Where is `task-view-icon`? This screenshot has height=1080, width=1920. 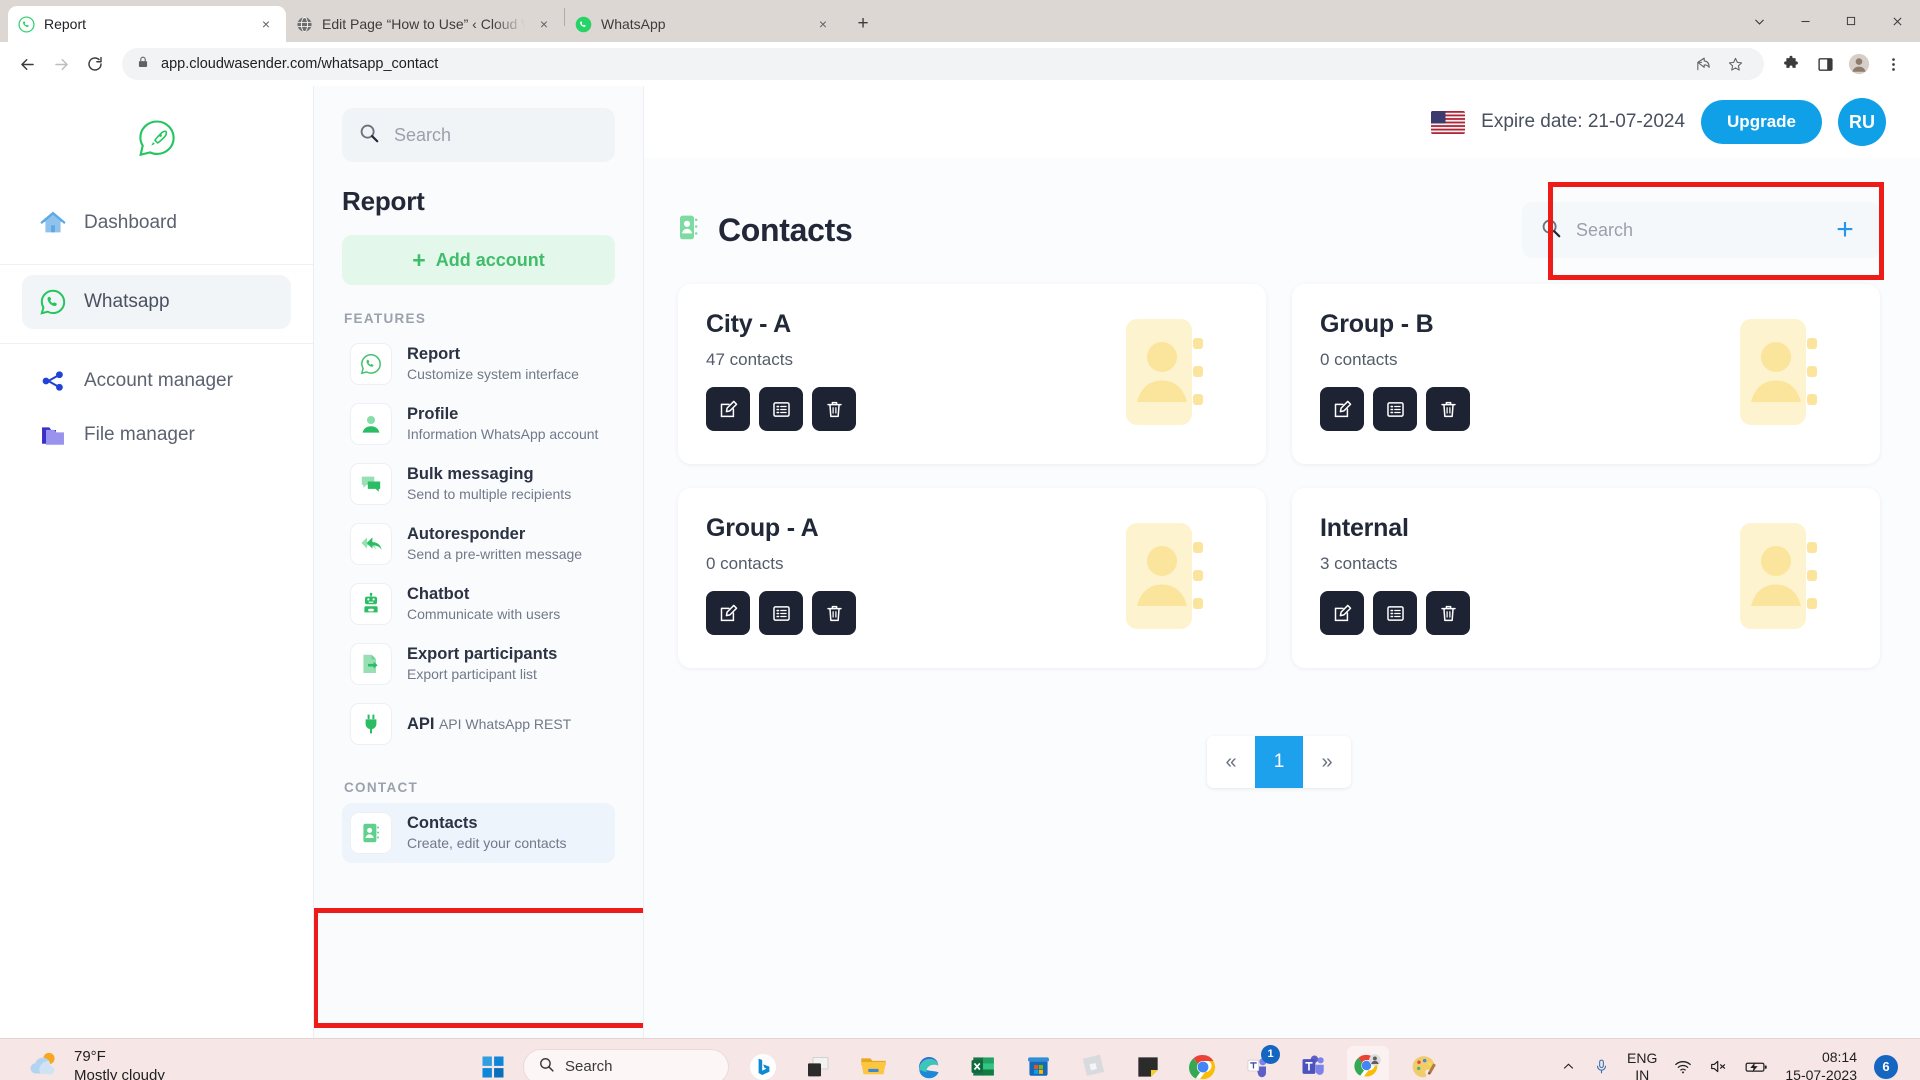 task-view-icon is located at coordinates (818, 1063).